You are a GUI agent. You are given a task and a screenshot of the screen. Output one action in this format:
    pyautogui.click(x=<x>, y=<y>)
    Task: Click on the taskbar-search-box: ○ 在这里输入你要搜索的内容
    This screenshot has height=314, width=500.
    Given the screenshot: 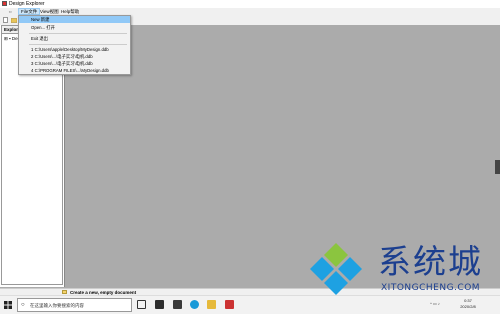 What is the action you would take?
    pyautogui.click(x=74, y=305)
    